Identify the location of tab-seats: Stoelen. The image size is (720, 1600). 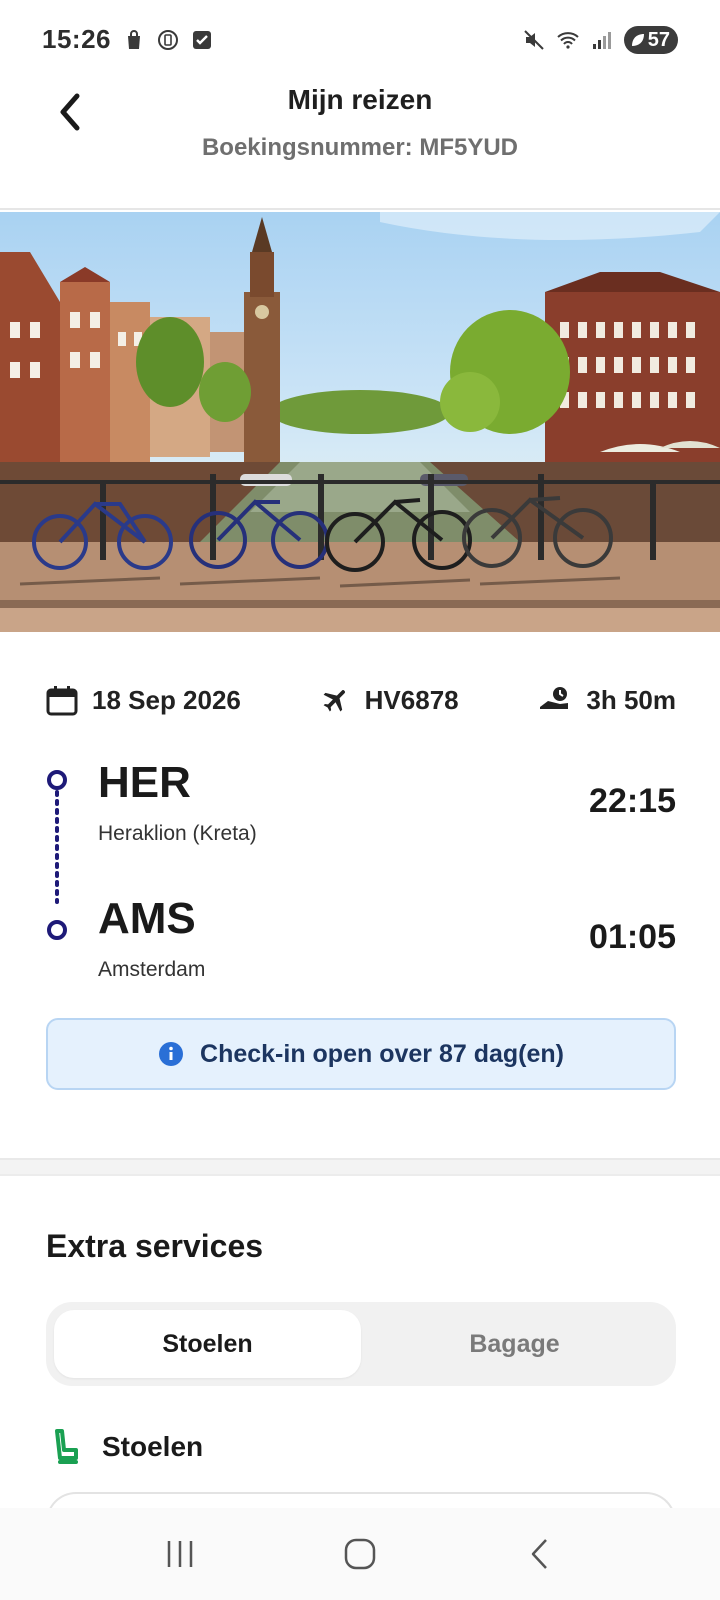
(207, 1344).